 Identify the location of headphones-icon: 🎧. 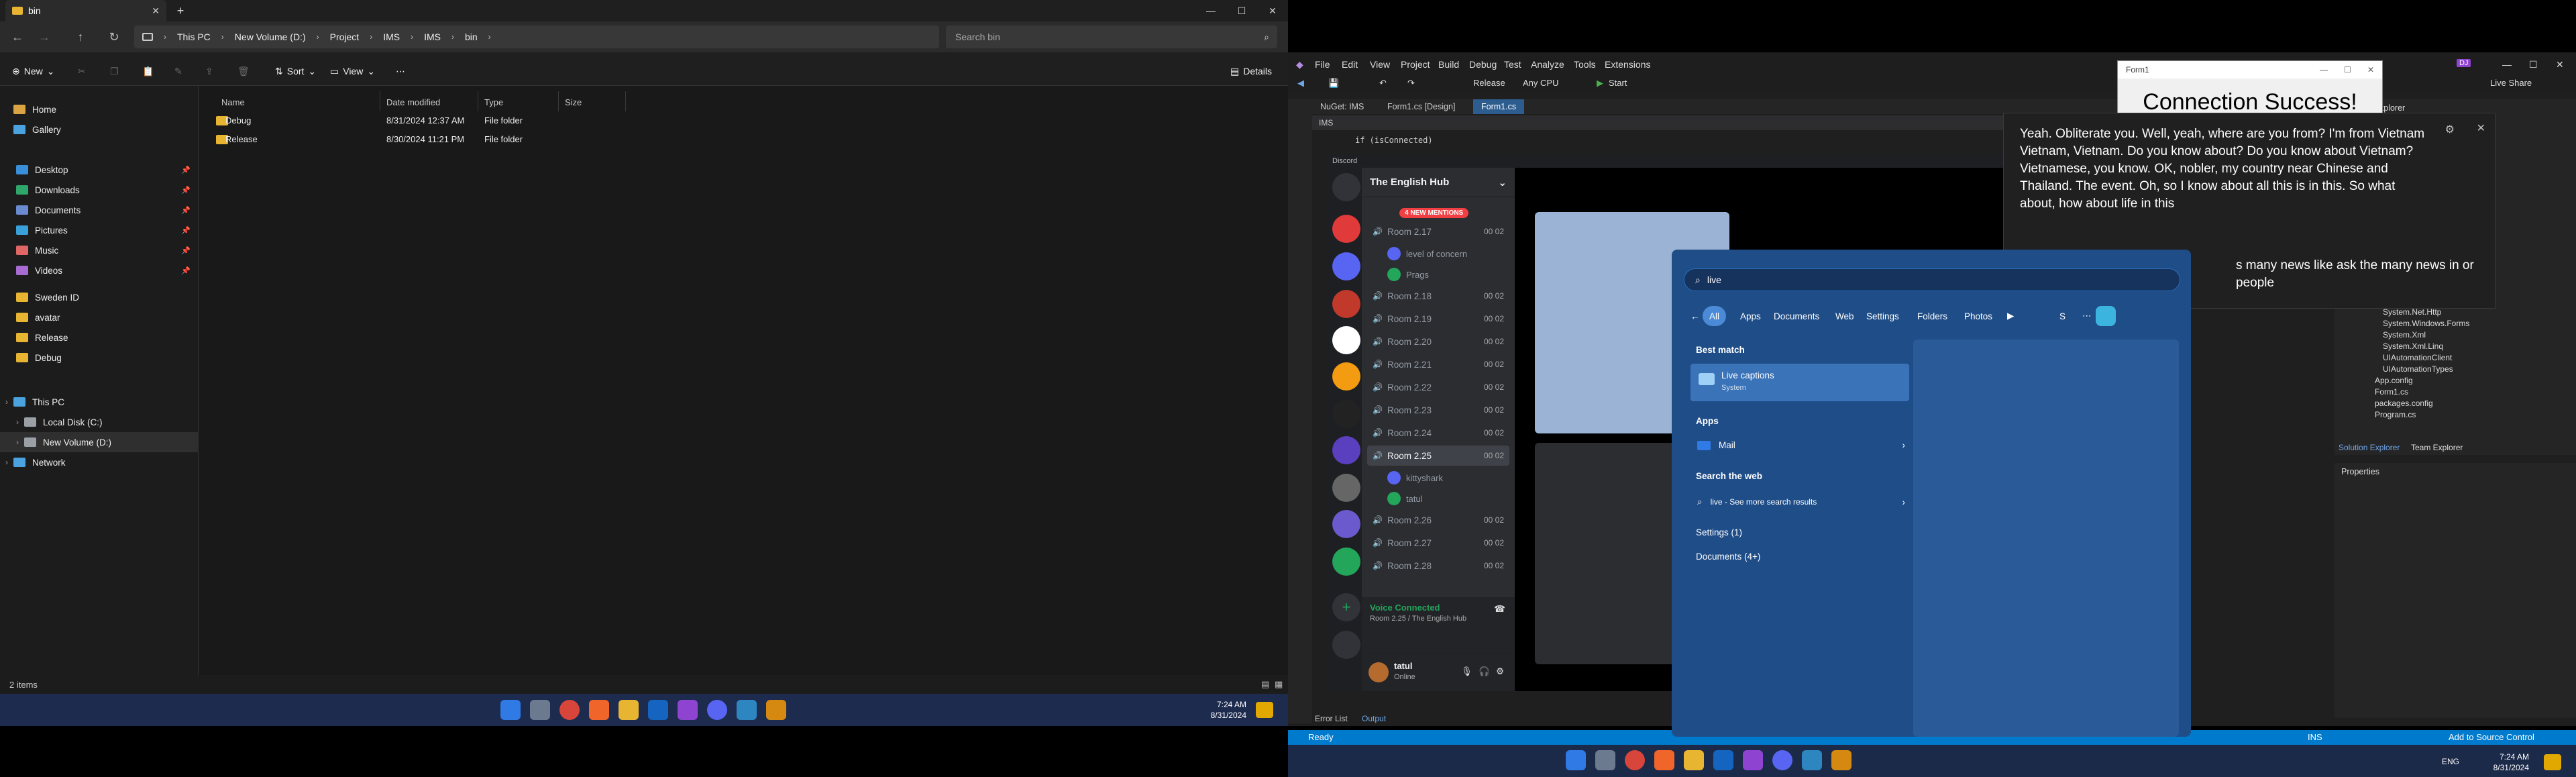
(1484, 671).